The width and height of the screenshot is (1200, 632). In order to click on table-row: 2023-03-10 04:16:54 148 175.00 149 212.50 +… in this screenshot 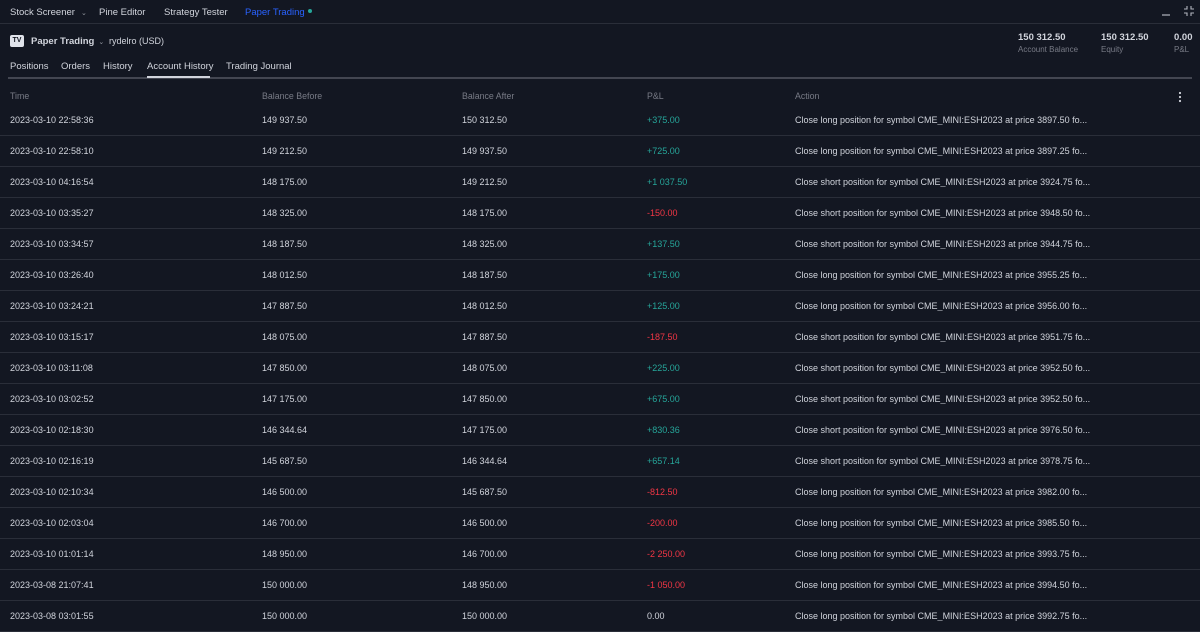, I will do `click(600, 182)`.